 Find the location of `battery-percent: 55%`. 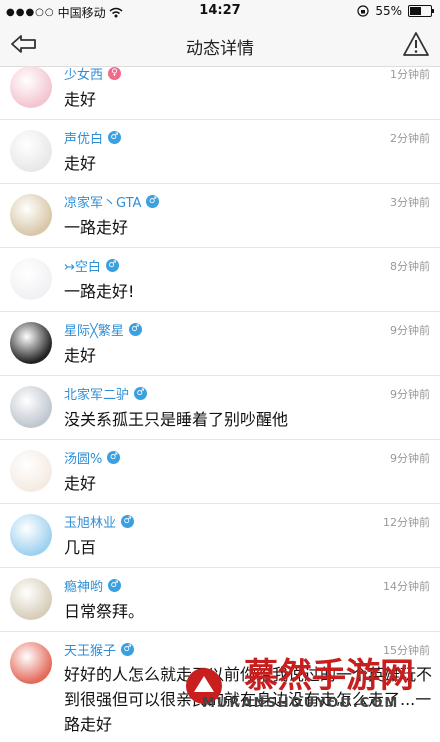

battery-percent: 55% is located at coordinates (388, 11).